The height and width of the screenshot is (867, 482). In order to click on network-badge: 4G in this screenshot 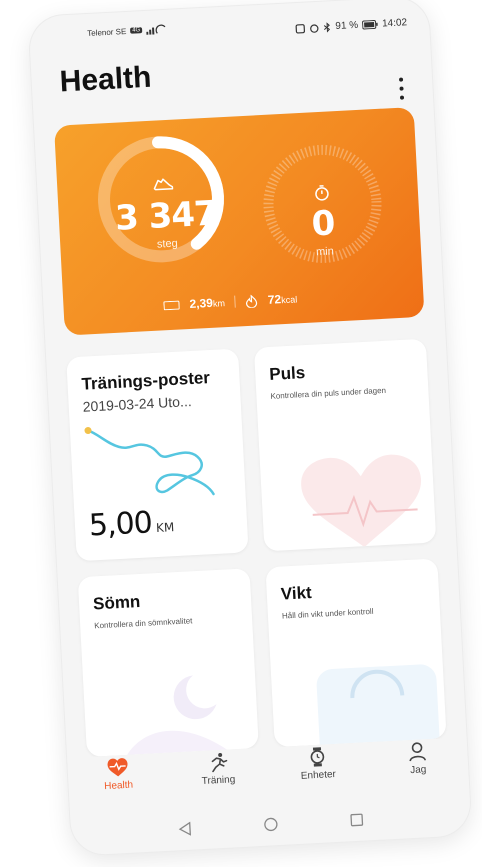, I will do `click(136, 30)`.